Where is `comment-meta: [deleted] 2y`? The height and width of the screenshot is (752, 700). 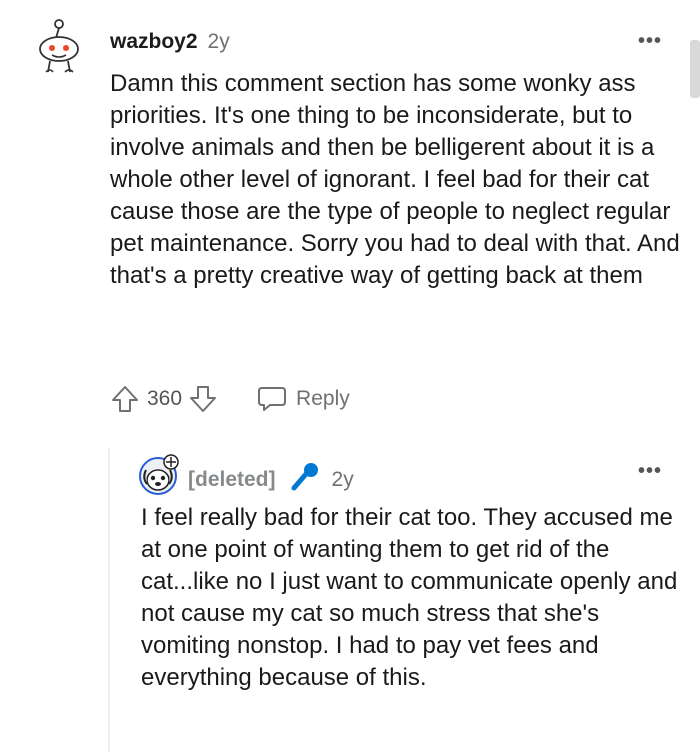 comment-meta: [deleted] 2y is located at coordinates (271, 480).